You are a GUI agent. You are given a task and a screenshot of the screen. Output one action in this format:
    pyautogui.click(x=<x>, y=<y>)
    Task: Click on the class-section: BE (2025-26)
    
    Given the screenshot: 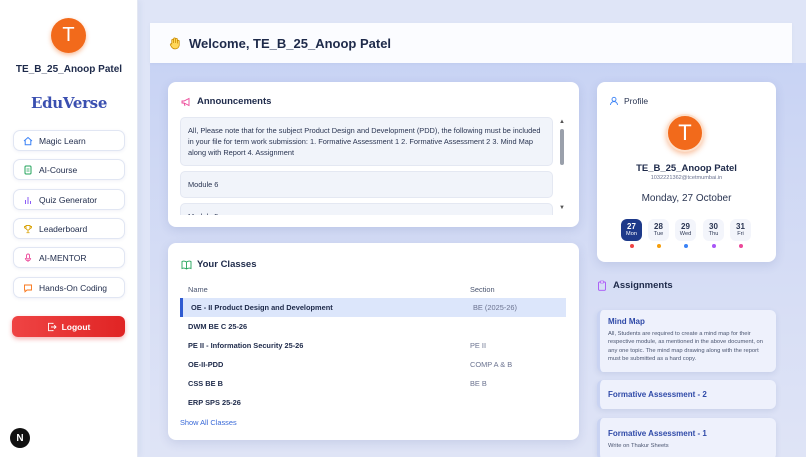 What is the action you would take?
    pyautogui.click(x=495, y=307)
    